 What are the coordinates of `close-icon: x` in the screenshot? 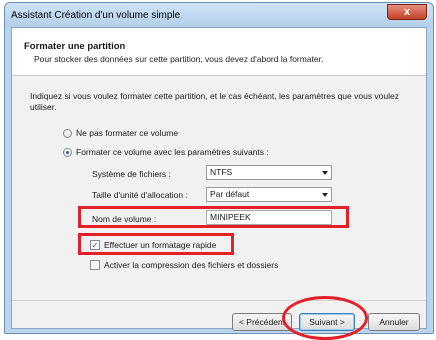 It's located at (407, 12).